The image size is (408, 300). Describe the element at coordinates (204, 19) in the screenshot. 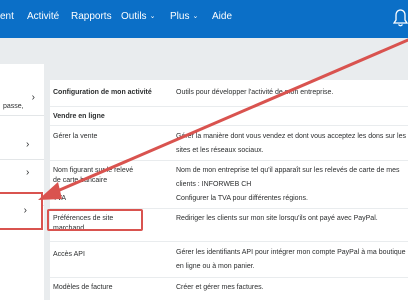

I see `top-navigation-bar: ent Activité Rapports Outils ⌄ Plus ⌄ Aide` at that location.